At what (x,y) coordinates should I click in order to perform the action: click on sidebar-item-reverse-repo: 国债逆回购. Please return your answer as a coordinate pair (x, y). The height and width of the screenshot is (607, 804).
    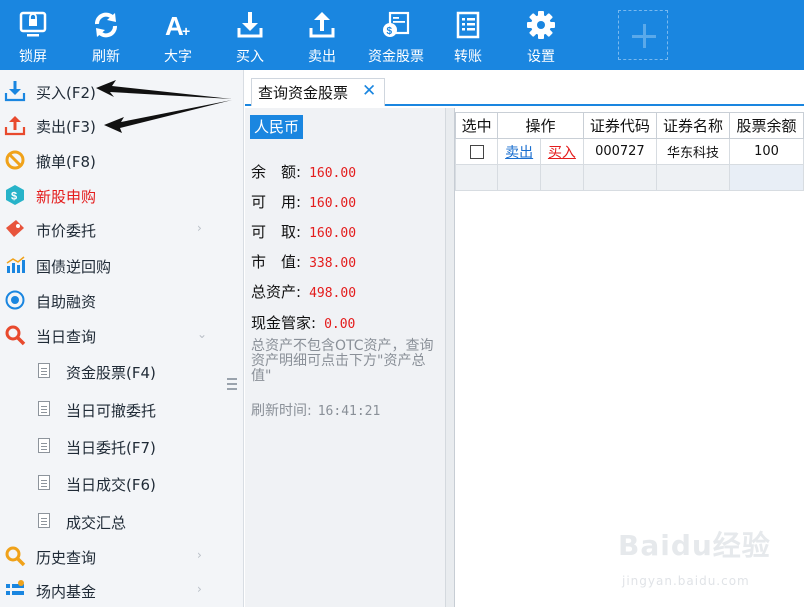
    Looking at the image, I should click on (110, 265).